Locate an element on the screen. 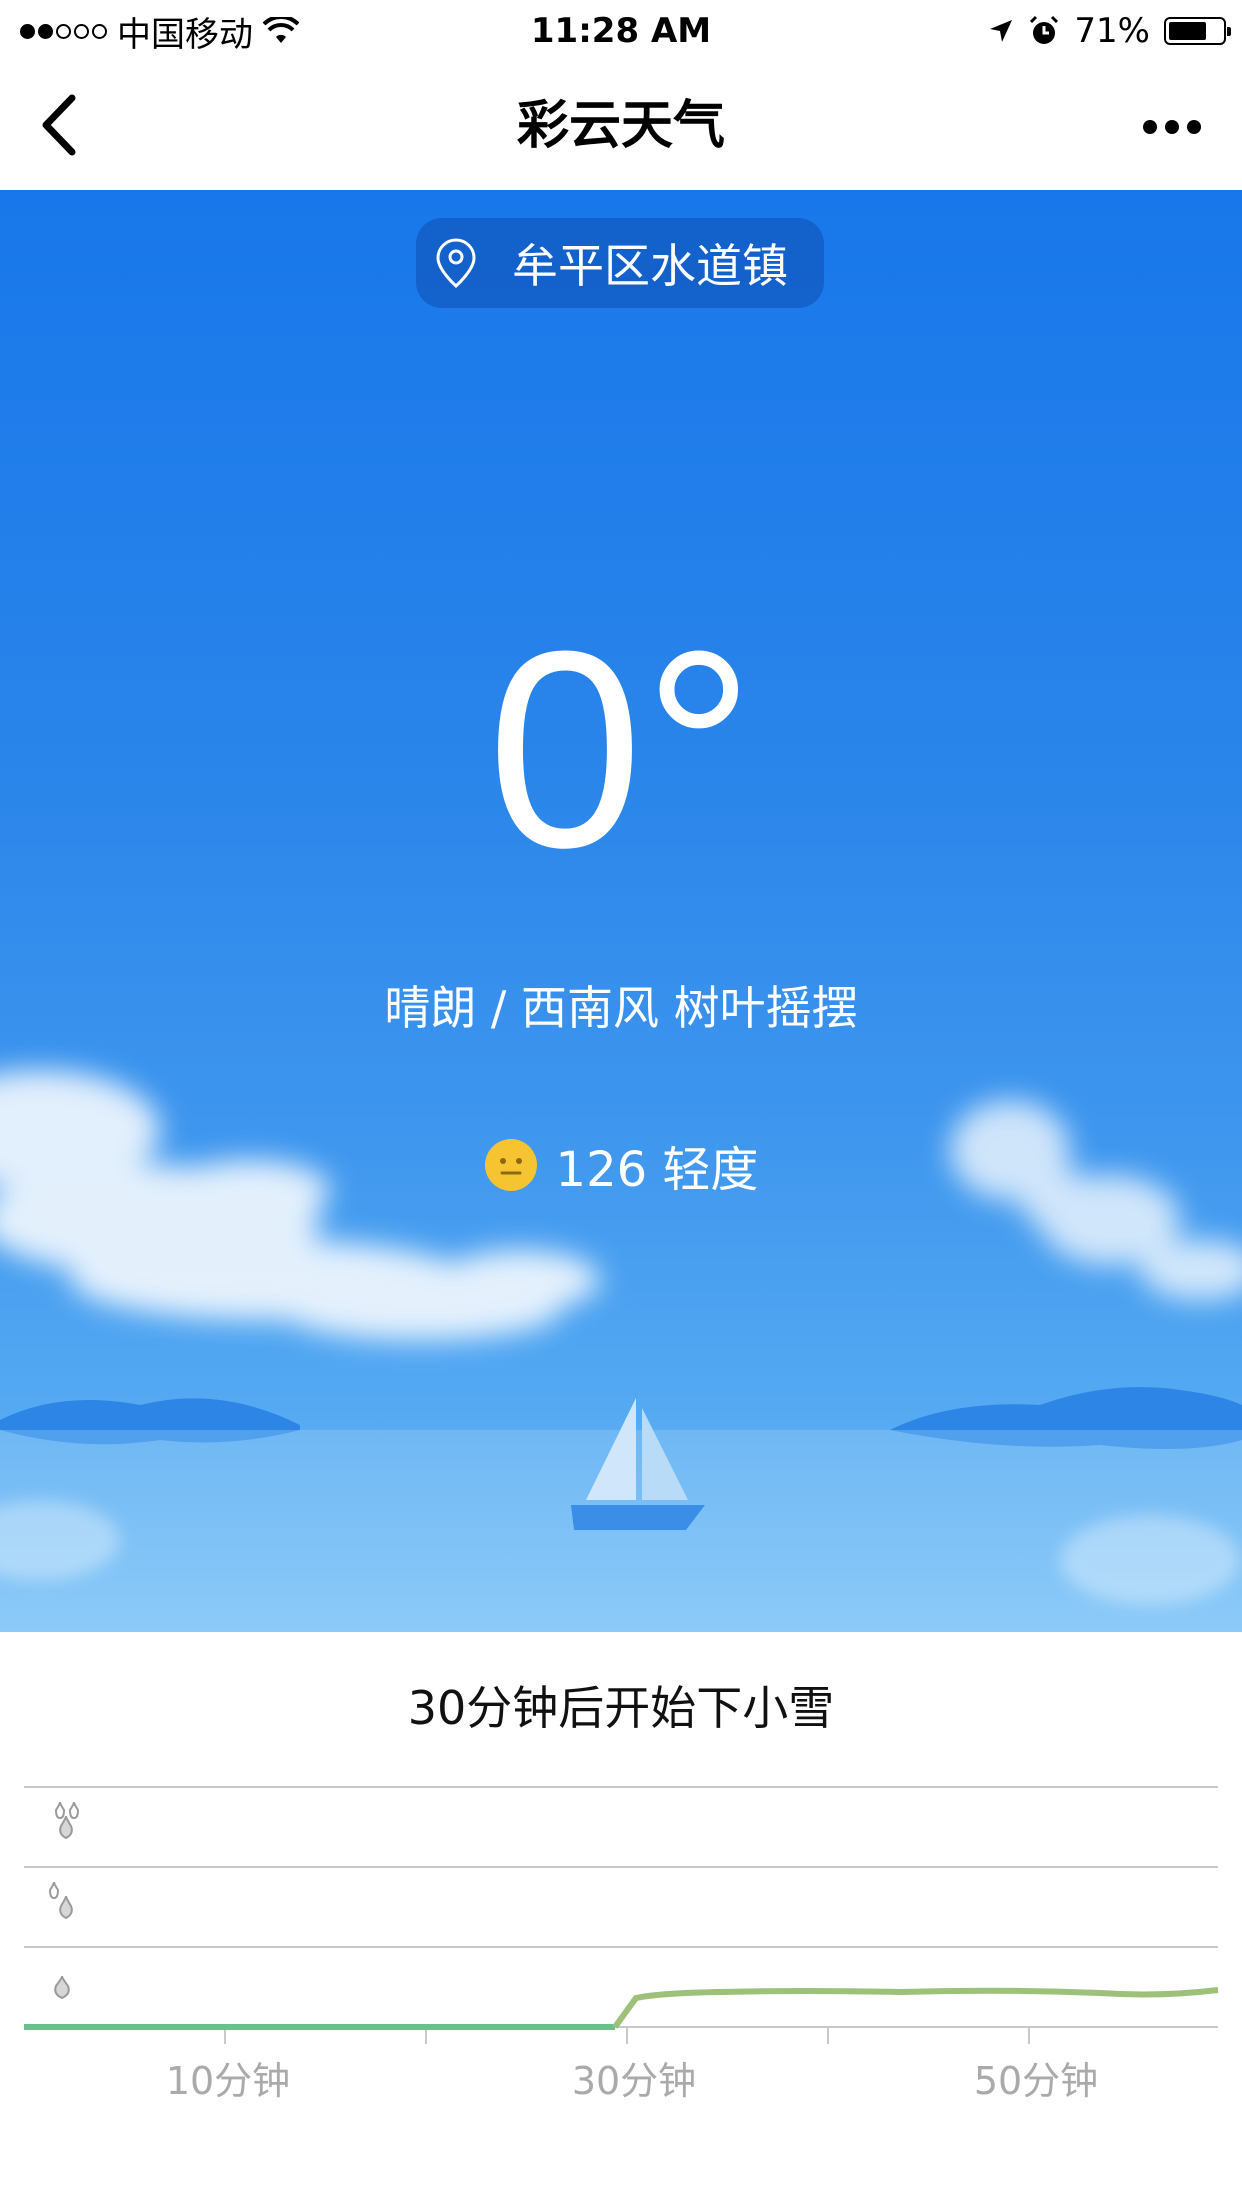 The image size is (1242, 2208). page-title: 彩云天气 is located at coordinates (620, 126).